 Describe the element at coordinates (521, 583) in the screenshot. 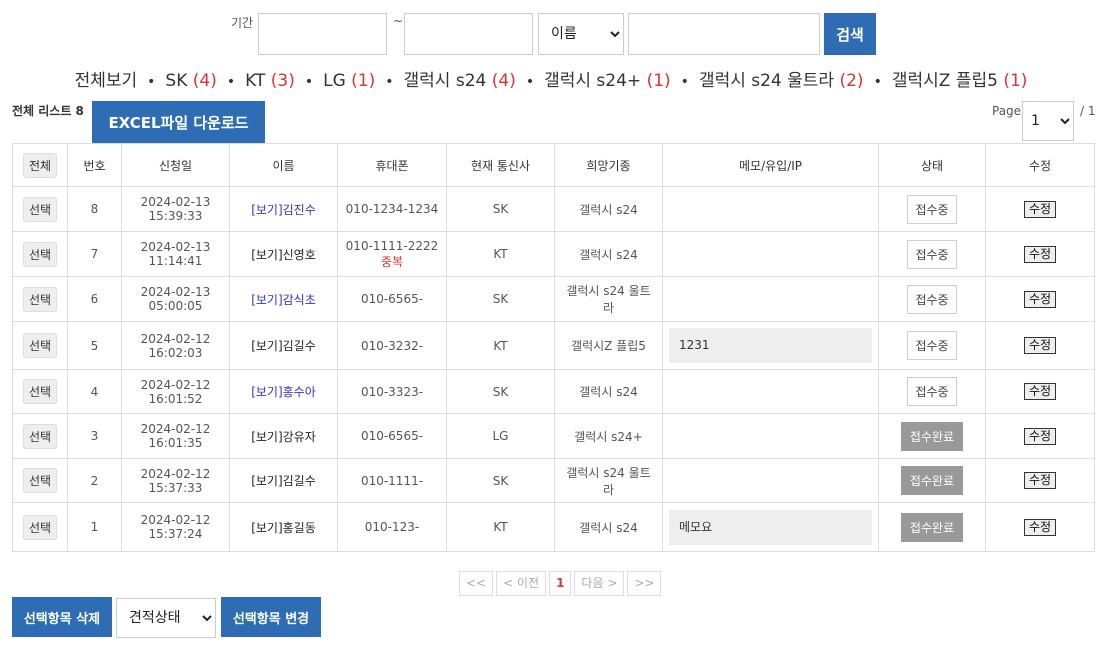

I see `prev-page-button: < 이전` at that location.